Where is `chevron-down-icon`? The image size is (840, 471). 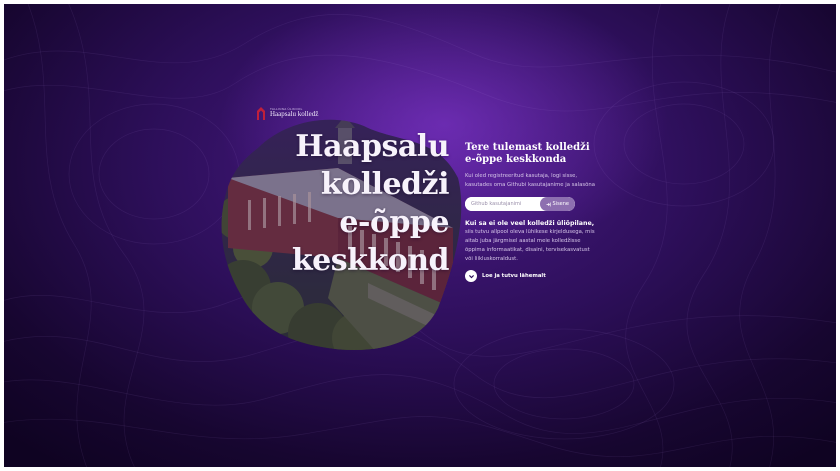 chevron-down-icon is located at coordinates (471, 276).